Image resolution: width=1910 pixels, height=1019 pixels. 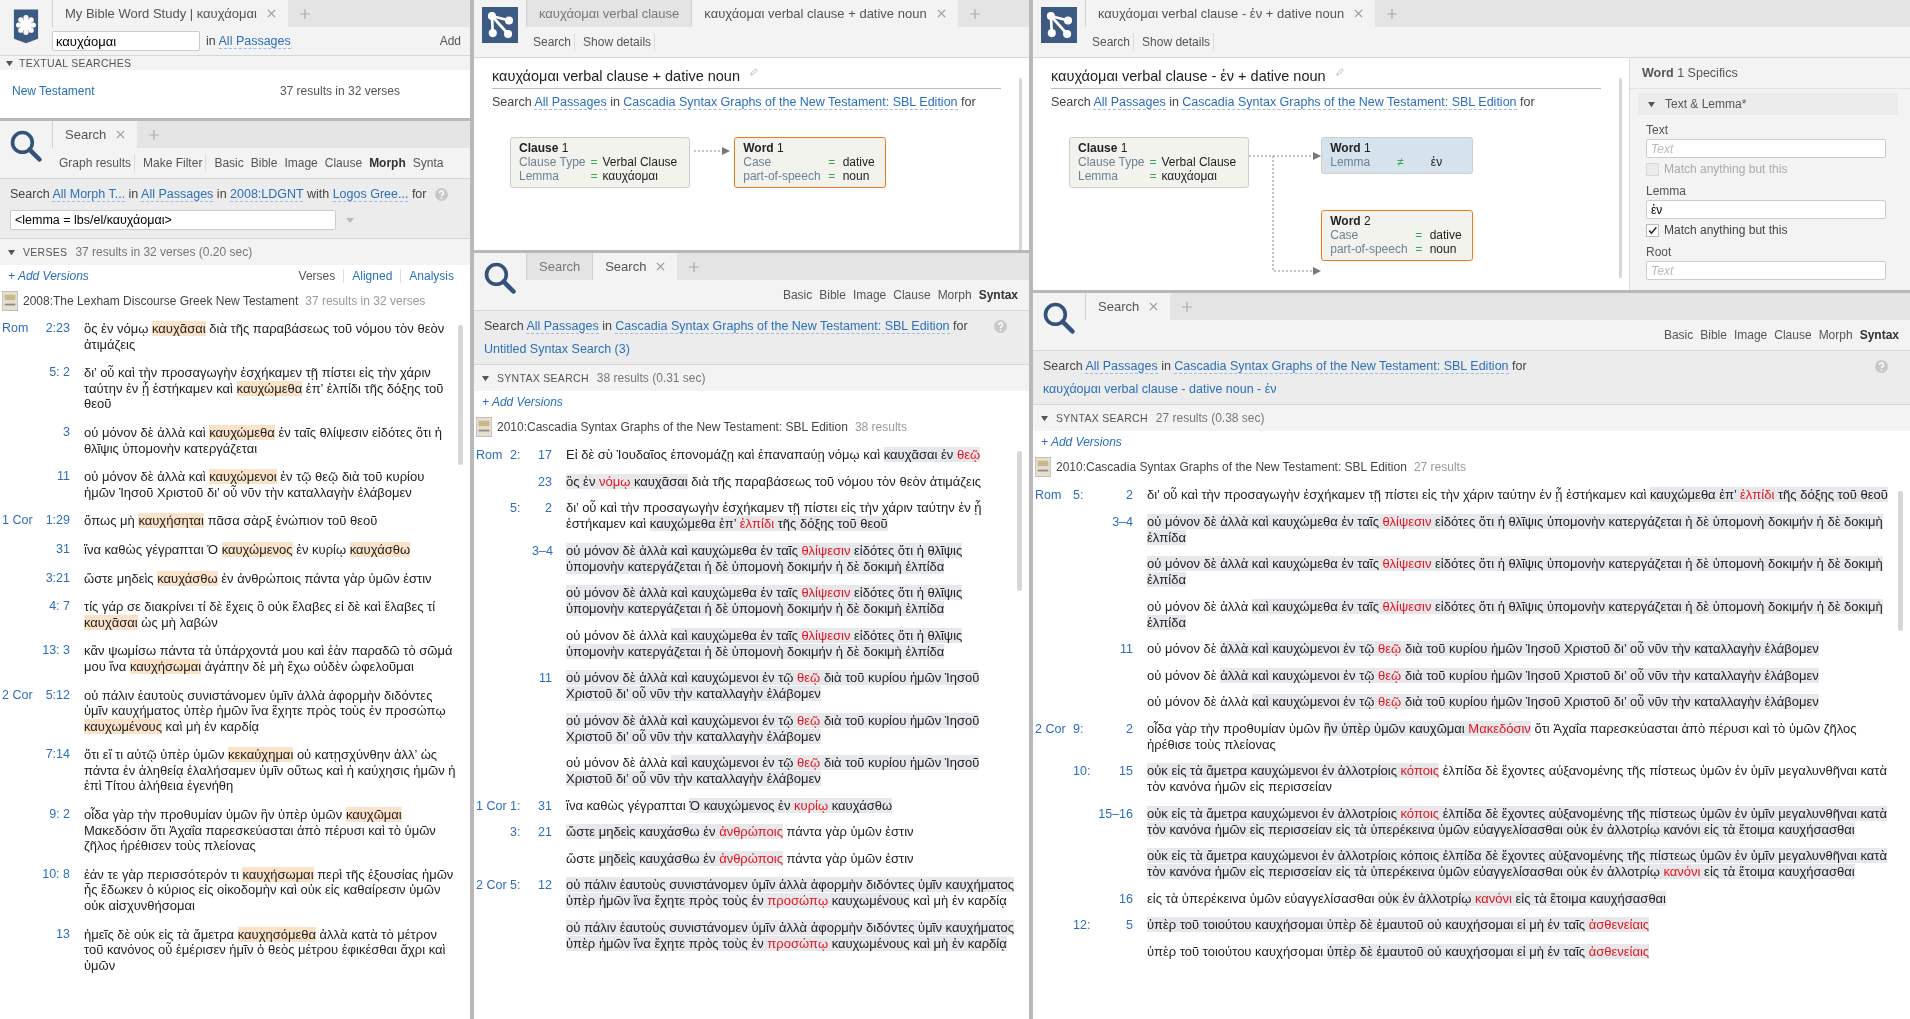 I want to click on checkbox, so click(x=1652, y=230).